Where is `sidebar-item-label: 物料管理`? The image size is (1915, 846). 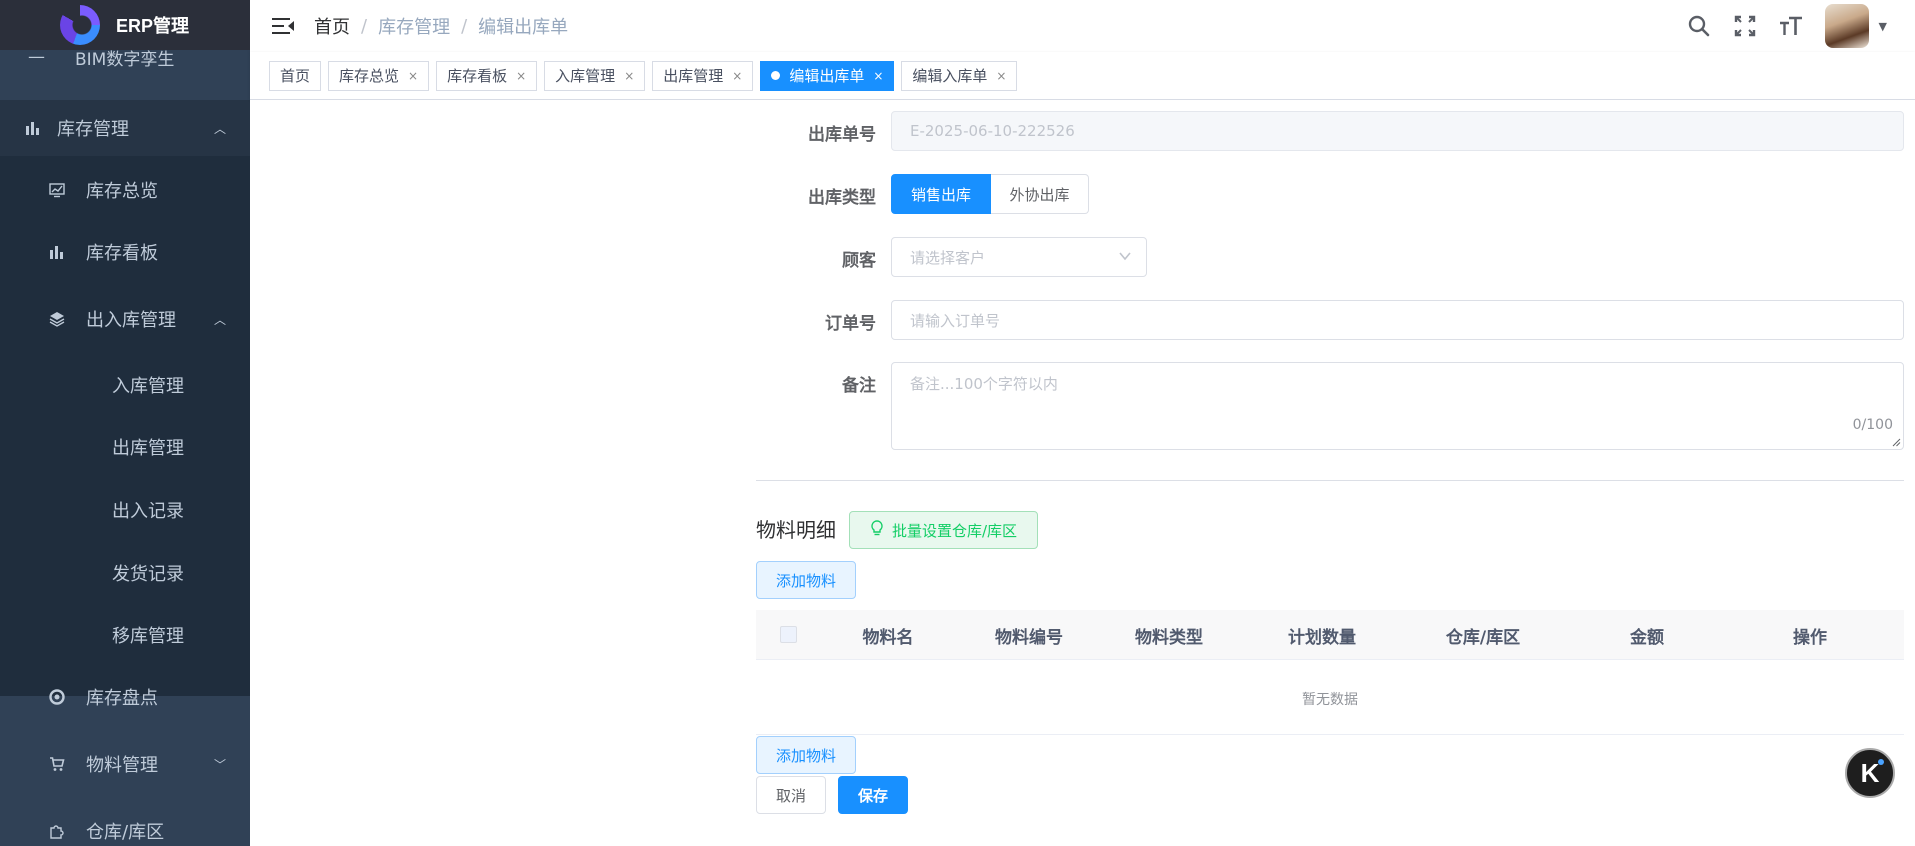 sidebar-item-label: 物料管理 is located at coordinates (122, 765).